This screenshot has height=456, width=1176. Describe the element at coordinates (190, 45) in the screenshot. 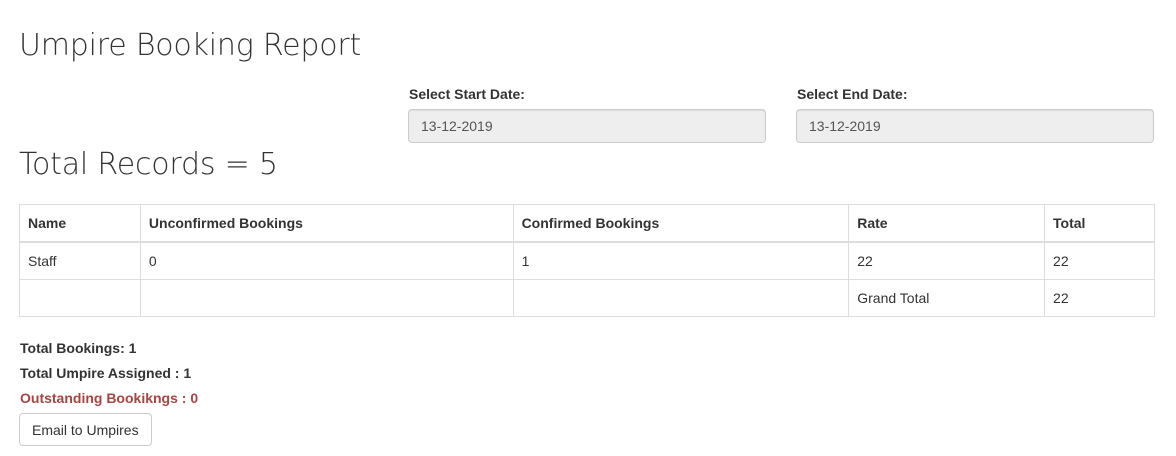

I see `page-title: Umpire Booking Report` at that location.